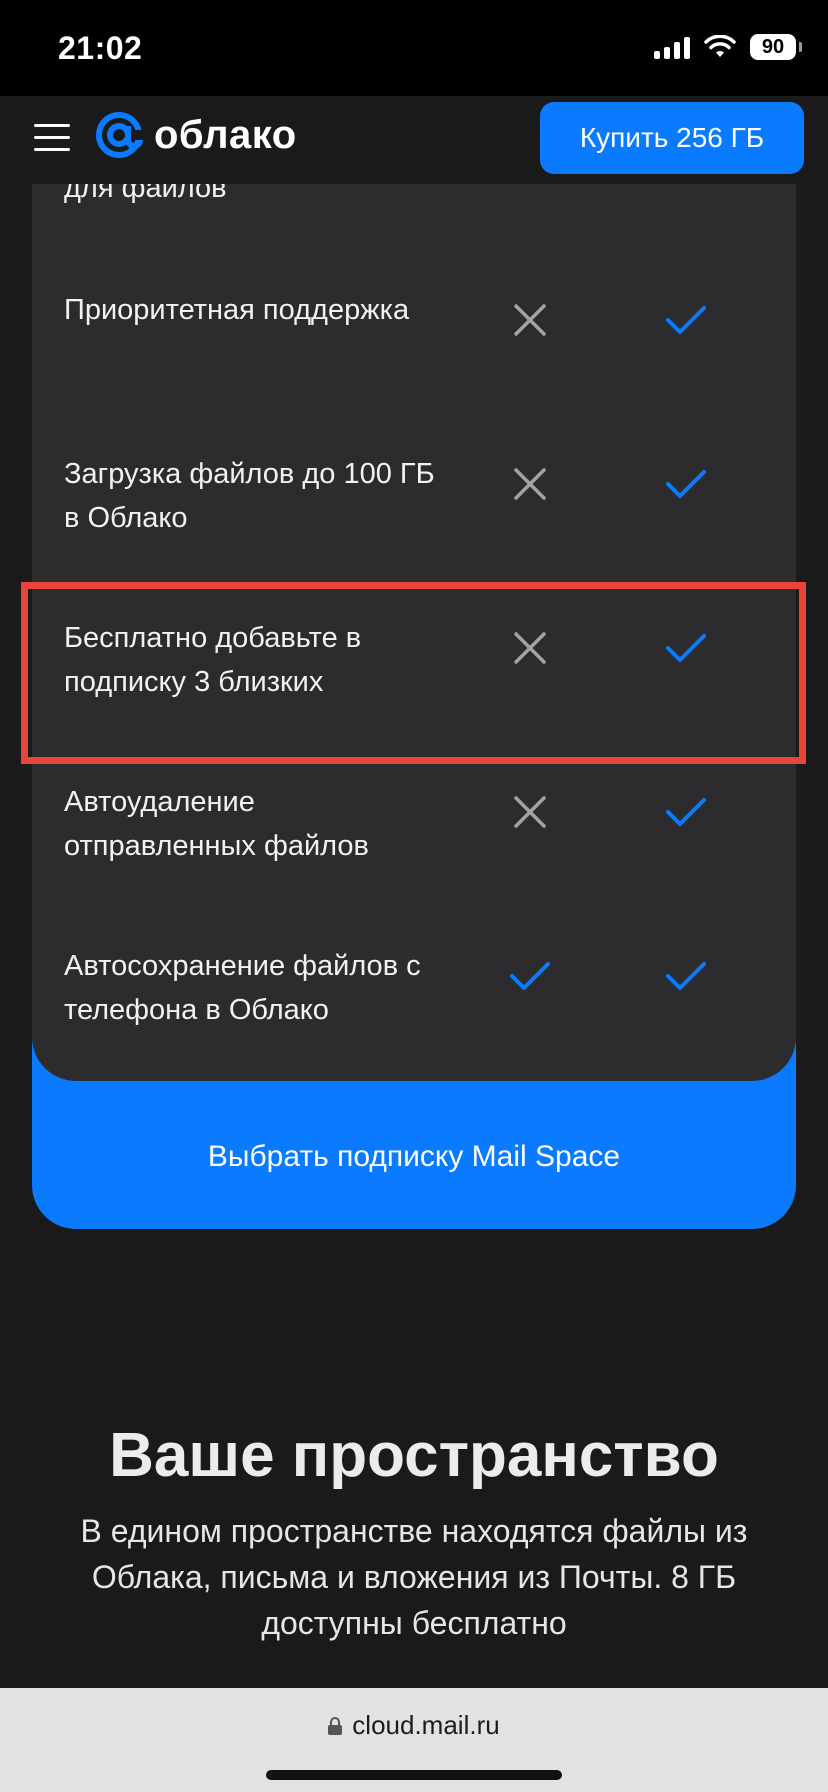 The height and width of the screenshot is (1792, 828). I want to click on logo-text: облако, so click(225, 134).